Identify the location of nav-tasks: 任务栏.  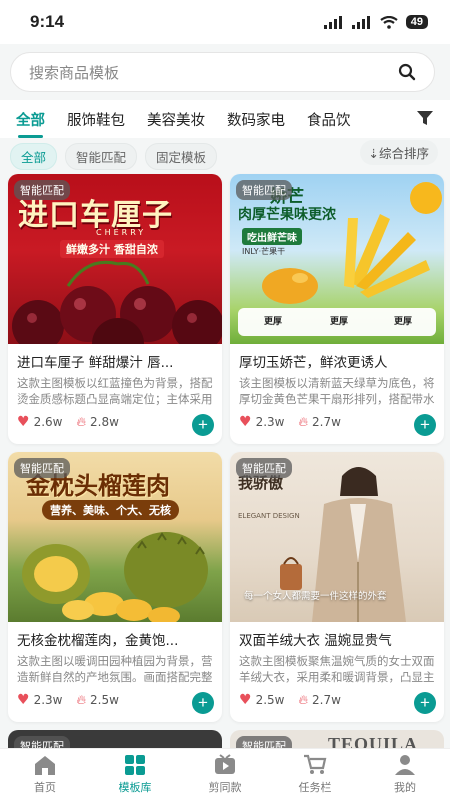
(315, 774).